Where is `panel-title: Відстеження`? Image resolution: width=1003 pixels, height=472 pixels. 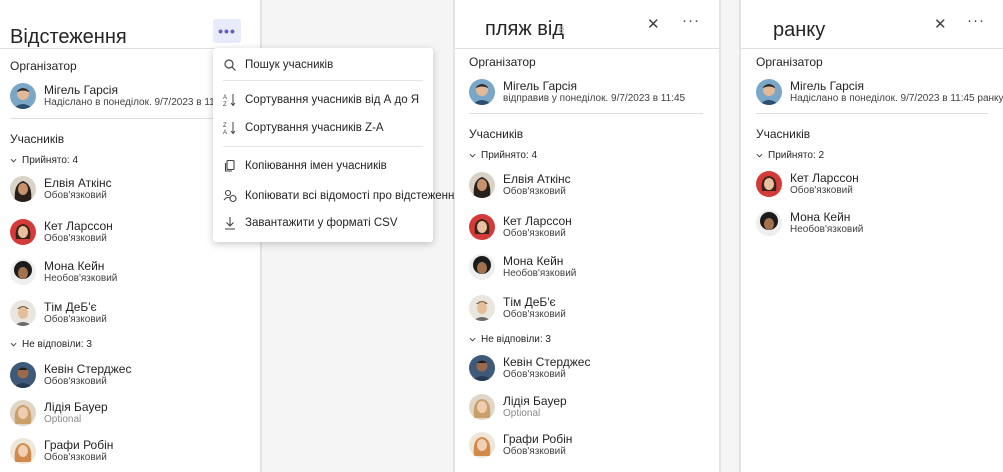
panel-title: Відстеження is located at coordinates (68, 37).